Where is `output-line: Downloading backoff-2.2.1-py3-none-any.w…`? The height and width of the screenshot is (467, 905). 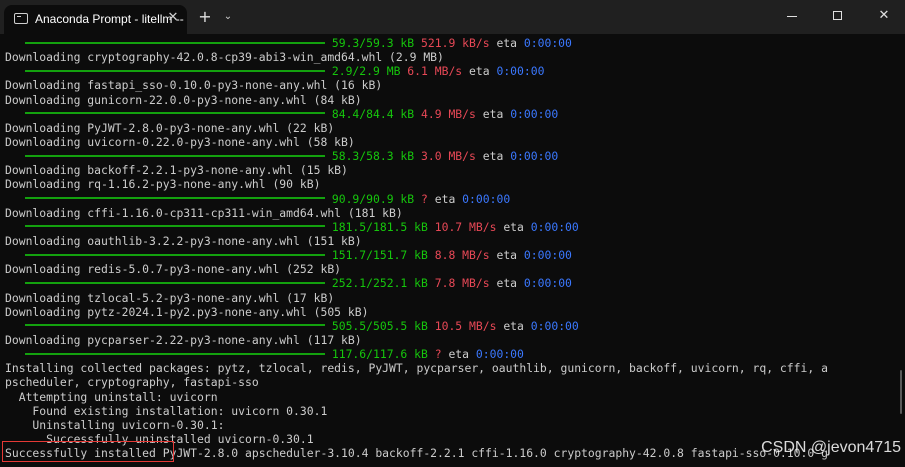 output-line: Downloading backoff-2.2.1-py3-none-any.w… is located at coordinates (176, 170).